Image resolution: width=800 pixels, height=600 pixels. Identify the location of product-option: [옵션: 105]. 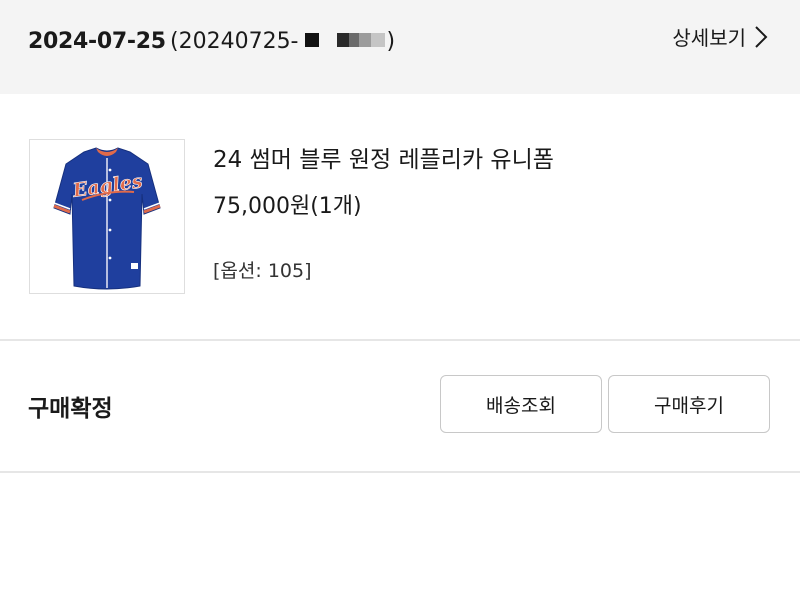
(262, 271).